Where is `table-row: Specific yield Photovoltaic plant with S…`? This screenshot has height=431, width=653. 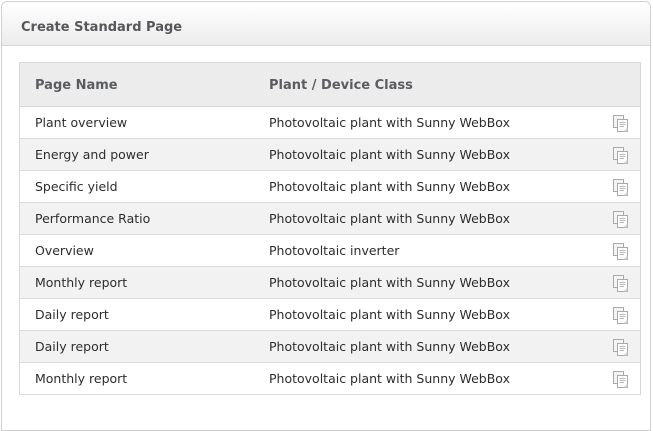
table-row: Specific yield Photovoltaic plant with S… is located at coordinates (330, 187).